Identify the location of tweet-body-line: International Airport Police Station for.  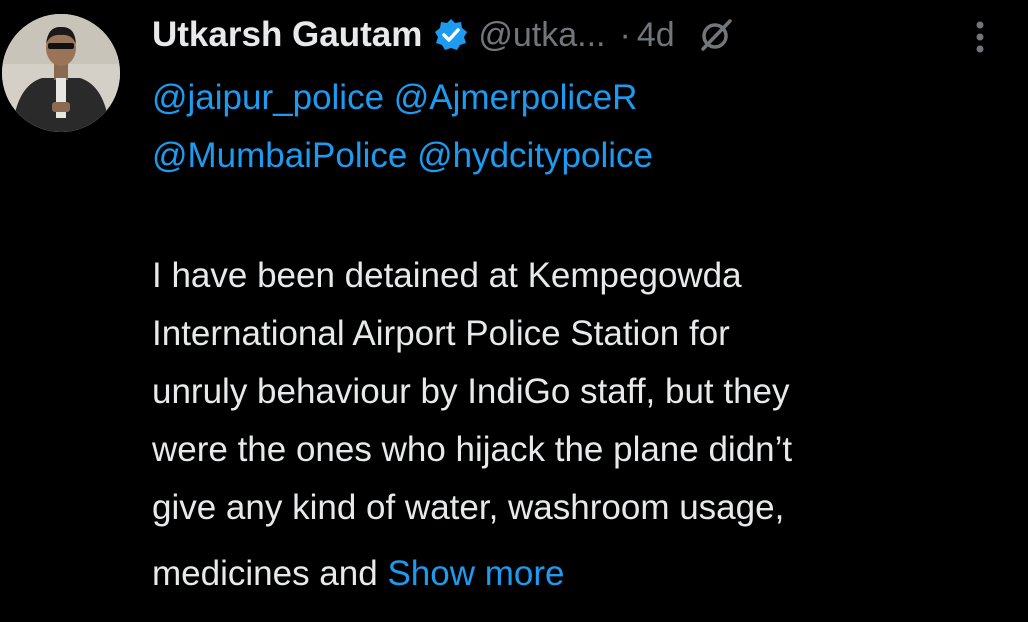
(441, 333).